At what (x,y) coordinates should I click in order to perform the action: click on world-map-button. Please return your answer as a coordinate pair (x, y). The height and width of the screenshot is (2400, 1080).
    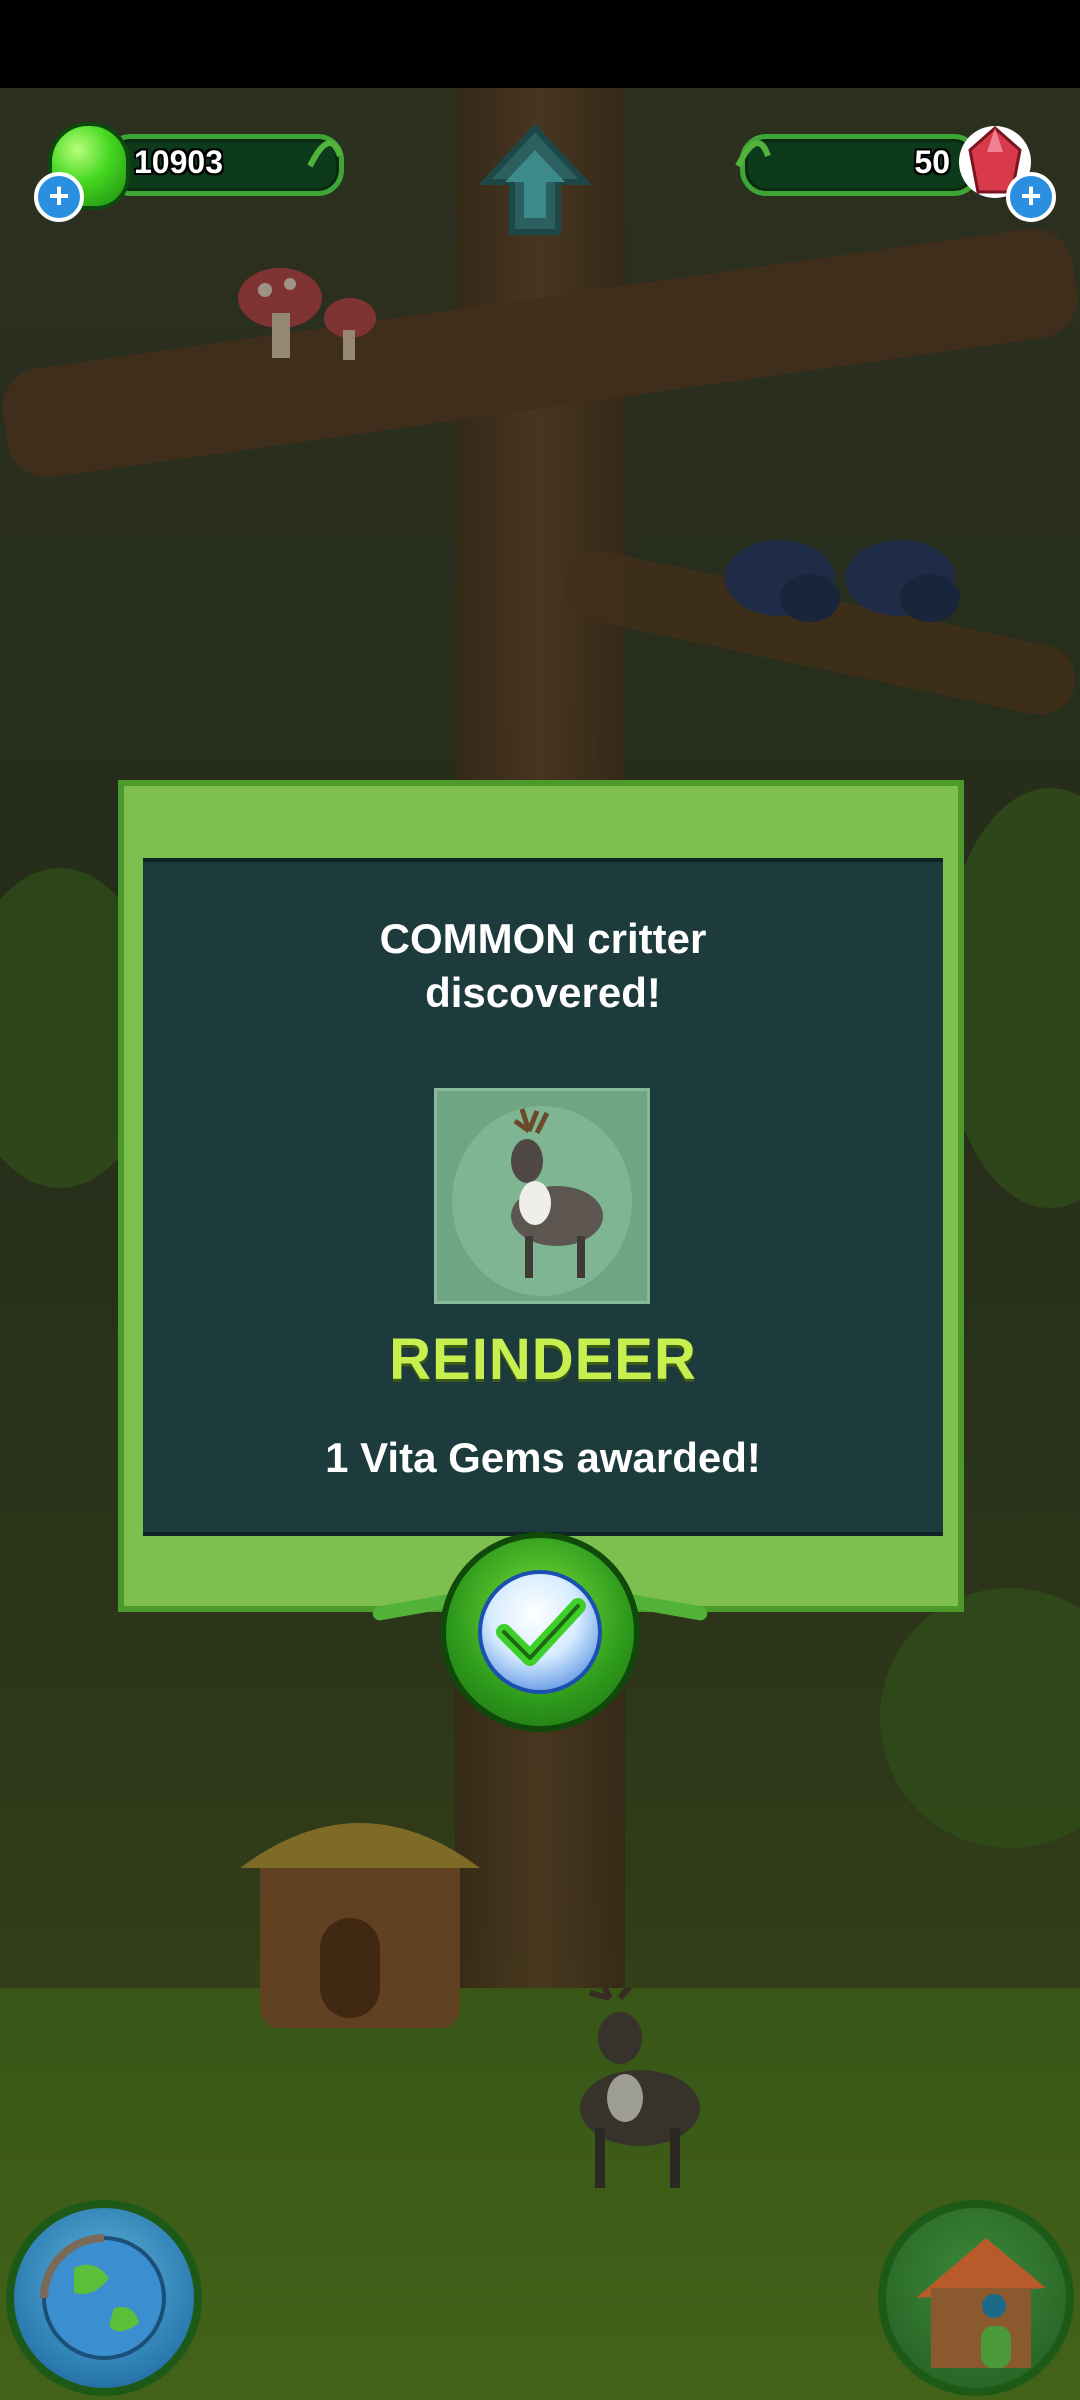
    Looking at the image, I should click on (104, 2298).